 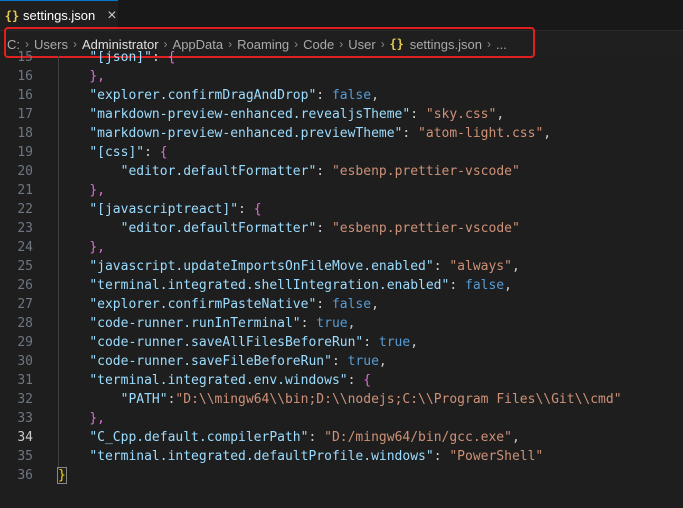 What do you see at coordinates (341, 418) in the screenshot?
I see `code-line: 33 },` at bounding box center [341, 418].